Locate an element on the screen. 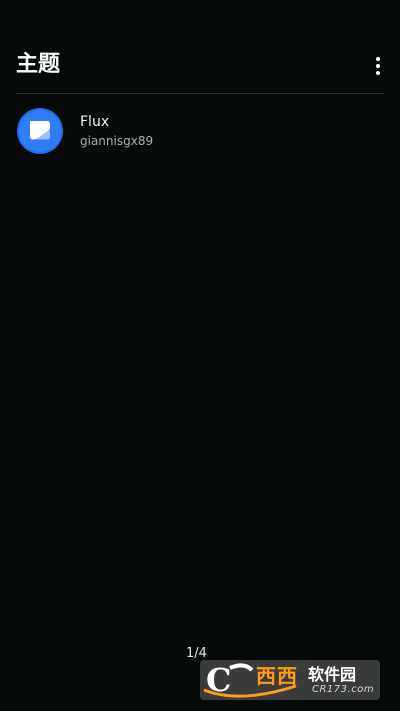 The height and width of the screenshot is (711, 400). theme-author: giannisgx89 is located at coordinates (117, 141).